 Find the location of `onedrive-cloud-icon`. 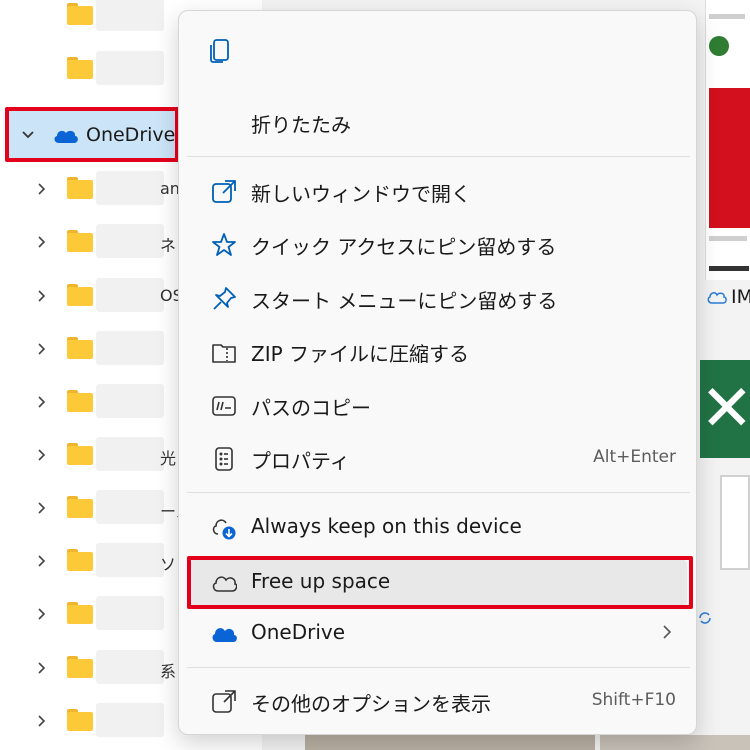

onedrive-cloud-icon is located at coordinates (224, 635).